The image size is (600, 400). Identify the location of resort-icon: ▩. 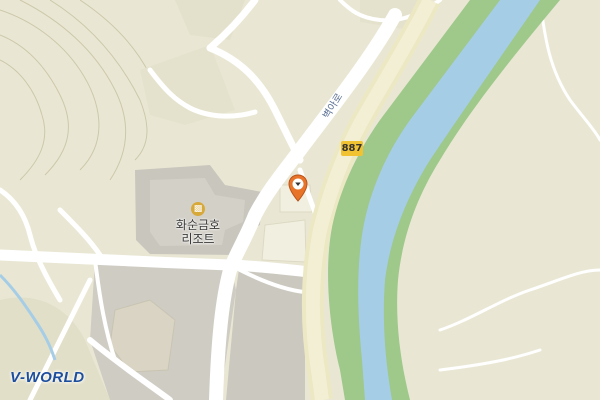
(198, 209).